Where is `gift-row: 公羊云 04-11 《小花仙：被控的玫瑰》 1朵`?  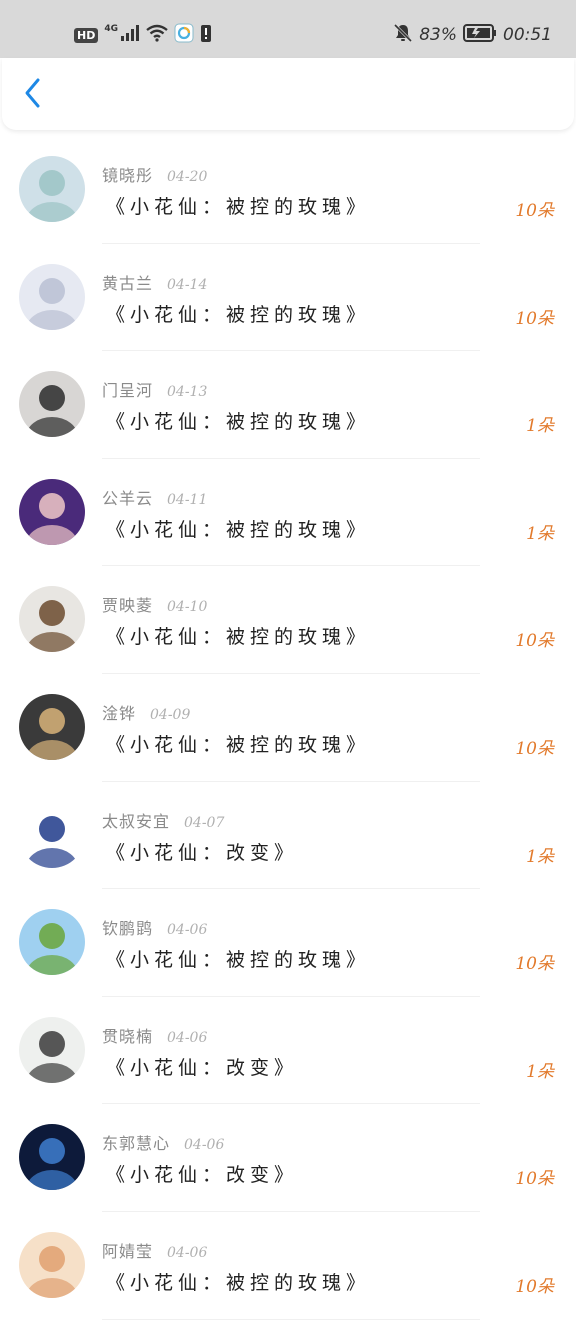 gift-row: 公羊云 04-11 《小花仙：被控的玫瑰》 1朵 is located at coordinates (288, 513).